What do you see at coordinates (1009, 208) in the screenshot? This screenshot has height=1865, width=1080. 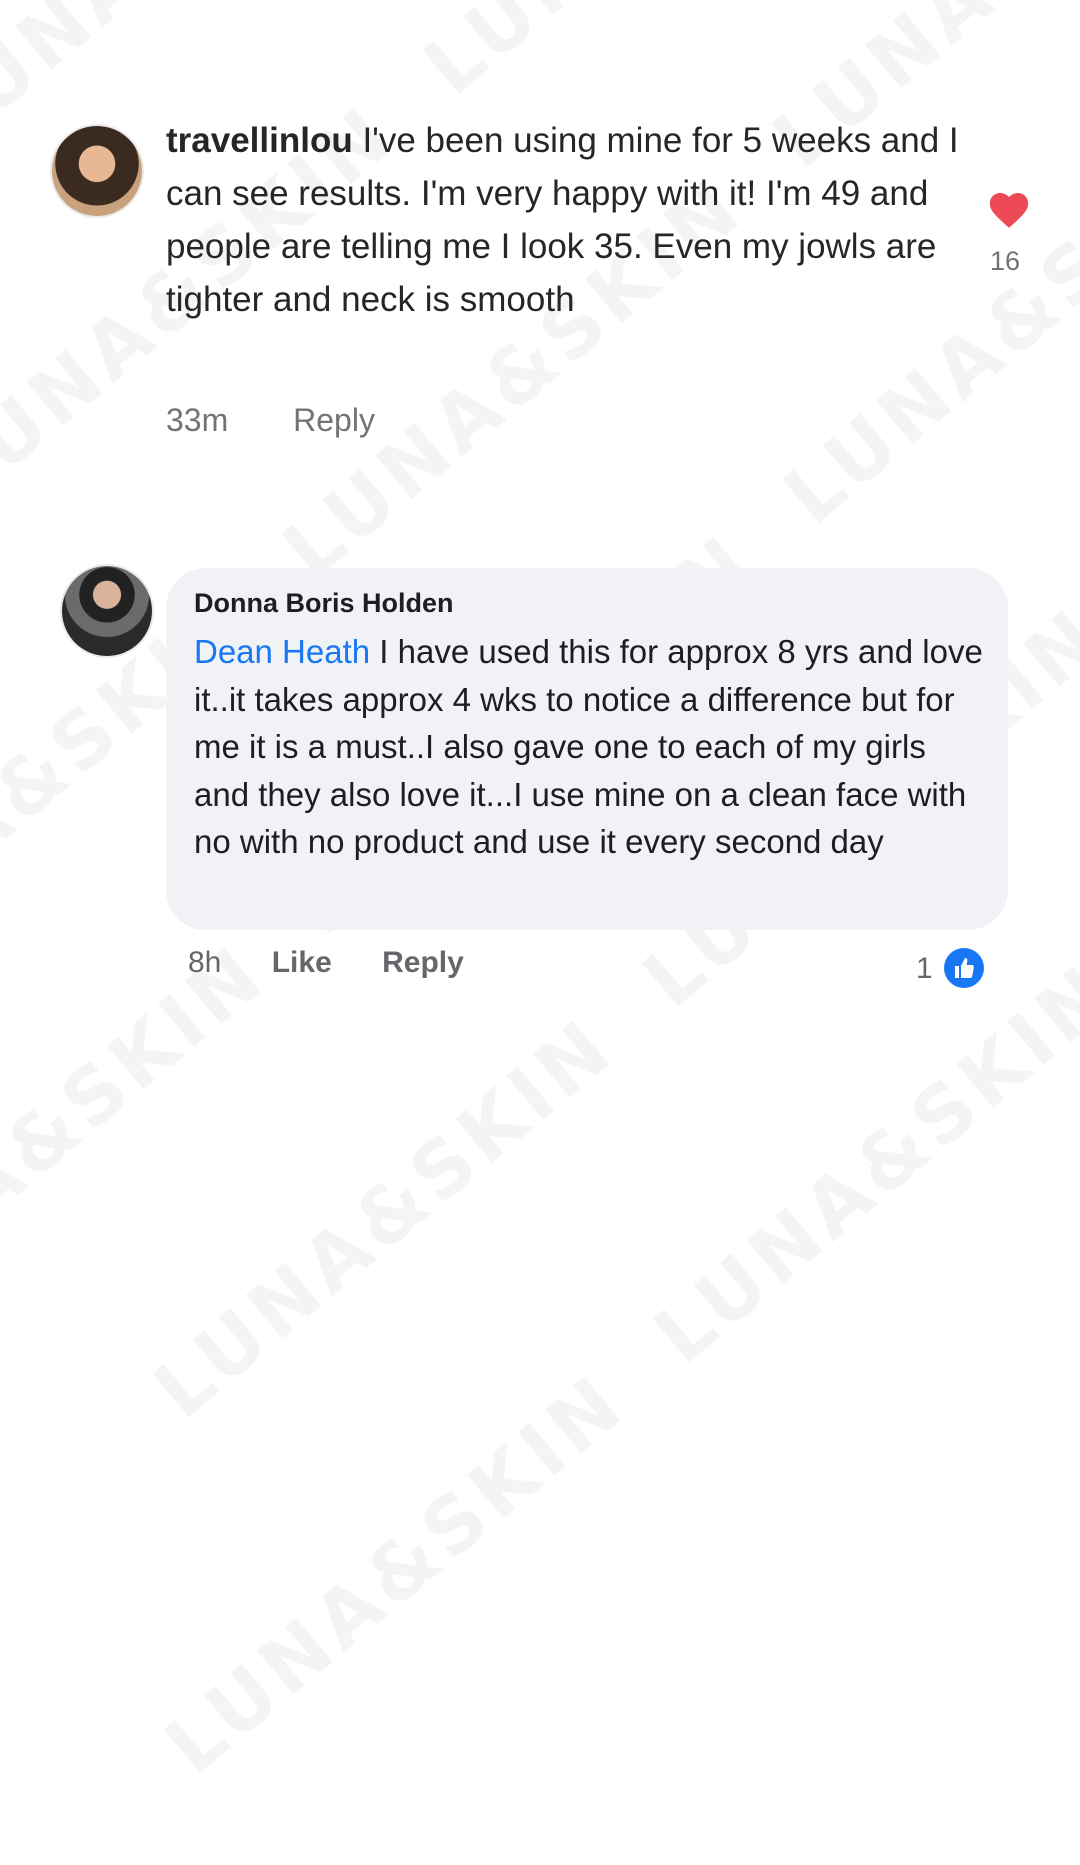 I see `heart-icon` at bounding box center [1009, 208].